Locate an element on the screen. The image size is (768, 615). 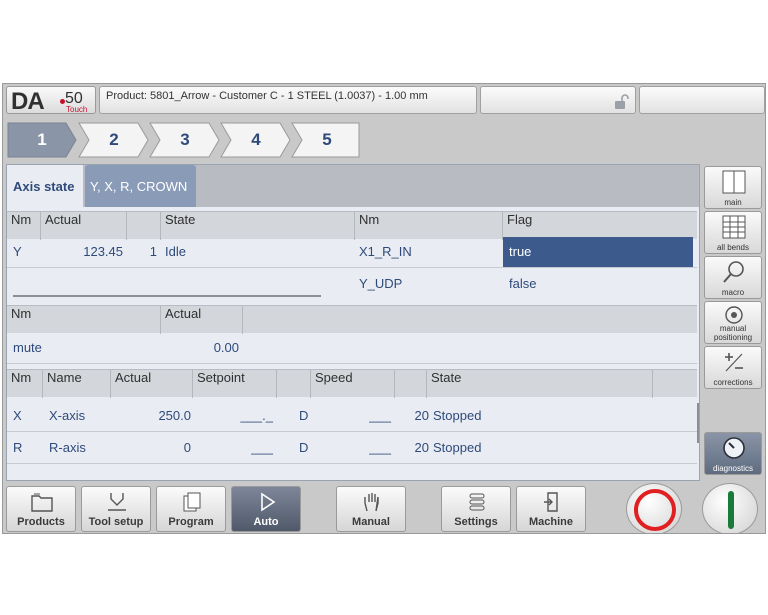
machine-button: Machine is located at coordinates (551, 509).